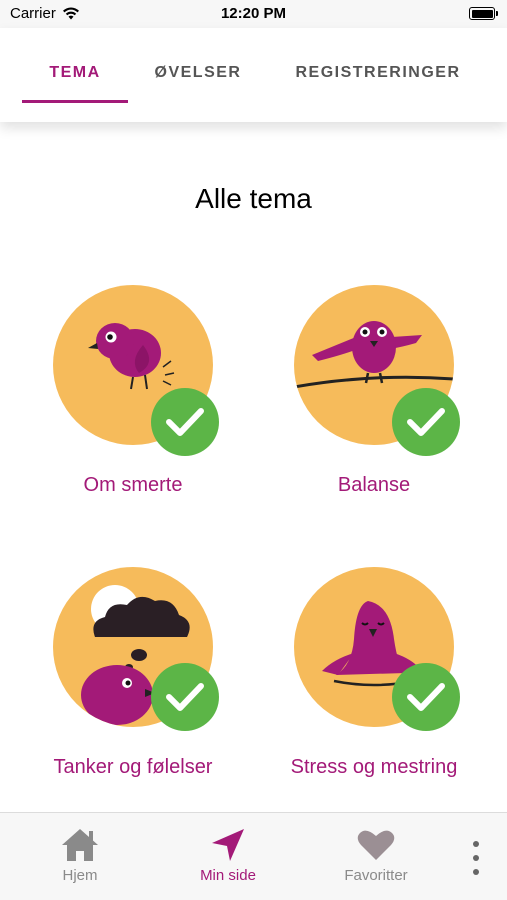 This screenshot has width=507, height=900. Describe the element at coordinates (133, 677) in the screenshot. I see `theme-card-tanker-og-folelser: Tanker og følelser` at that location.